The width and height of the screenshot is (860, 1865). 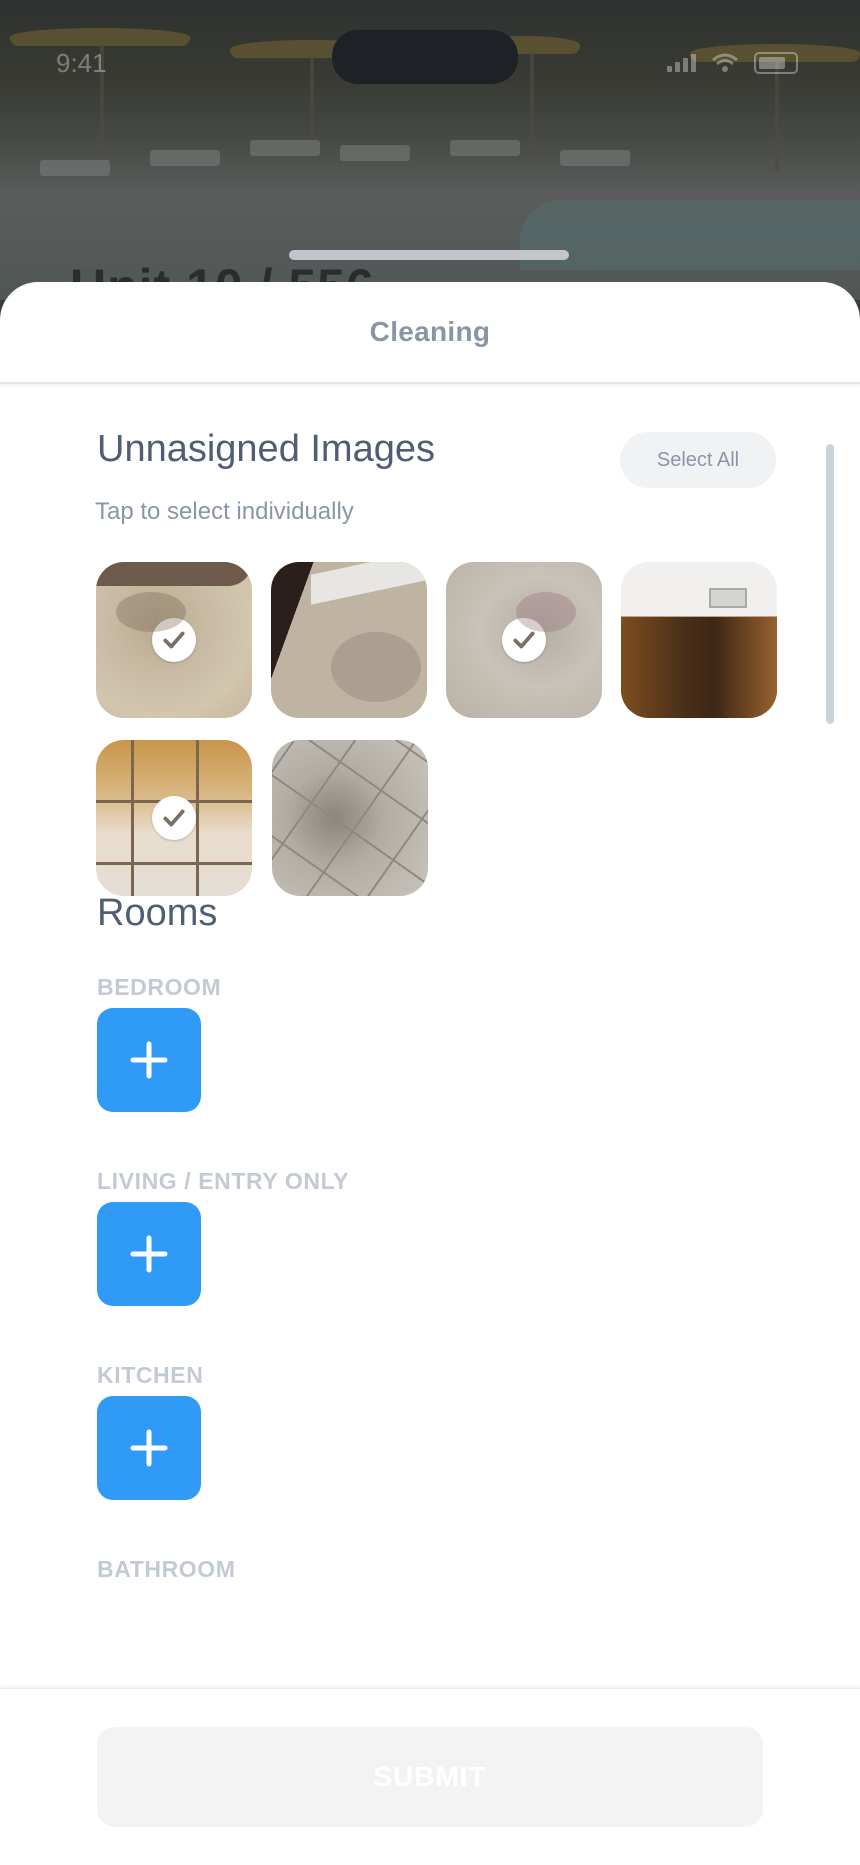 I want to click on status-time: 9:41, so click(x=81, y=63).